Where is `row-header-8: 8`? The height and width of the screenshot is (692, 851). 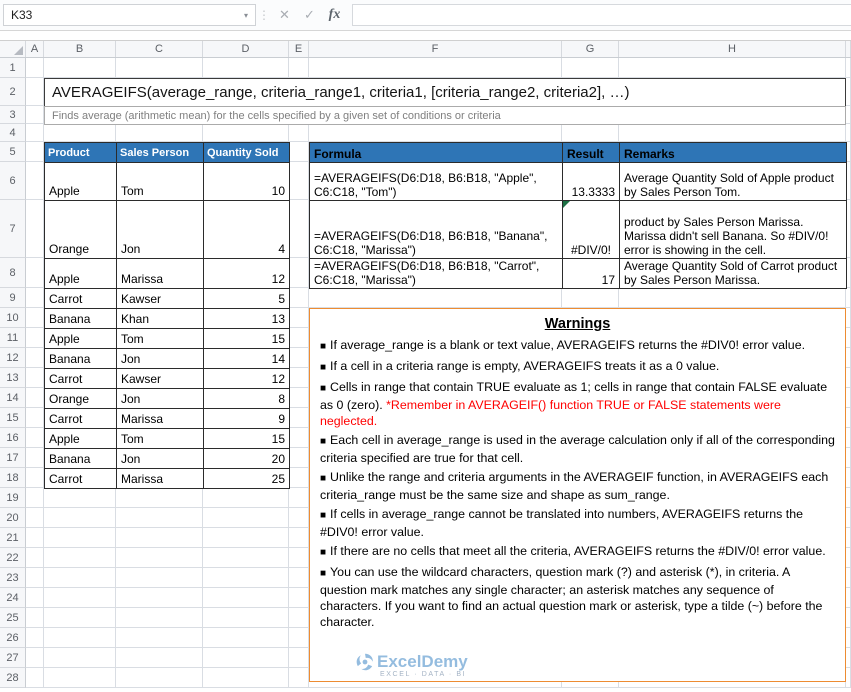 row-header-8: 8 is located at coordinates (13, 273).